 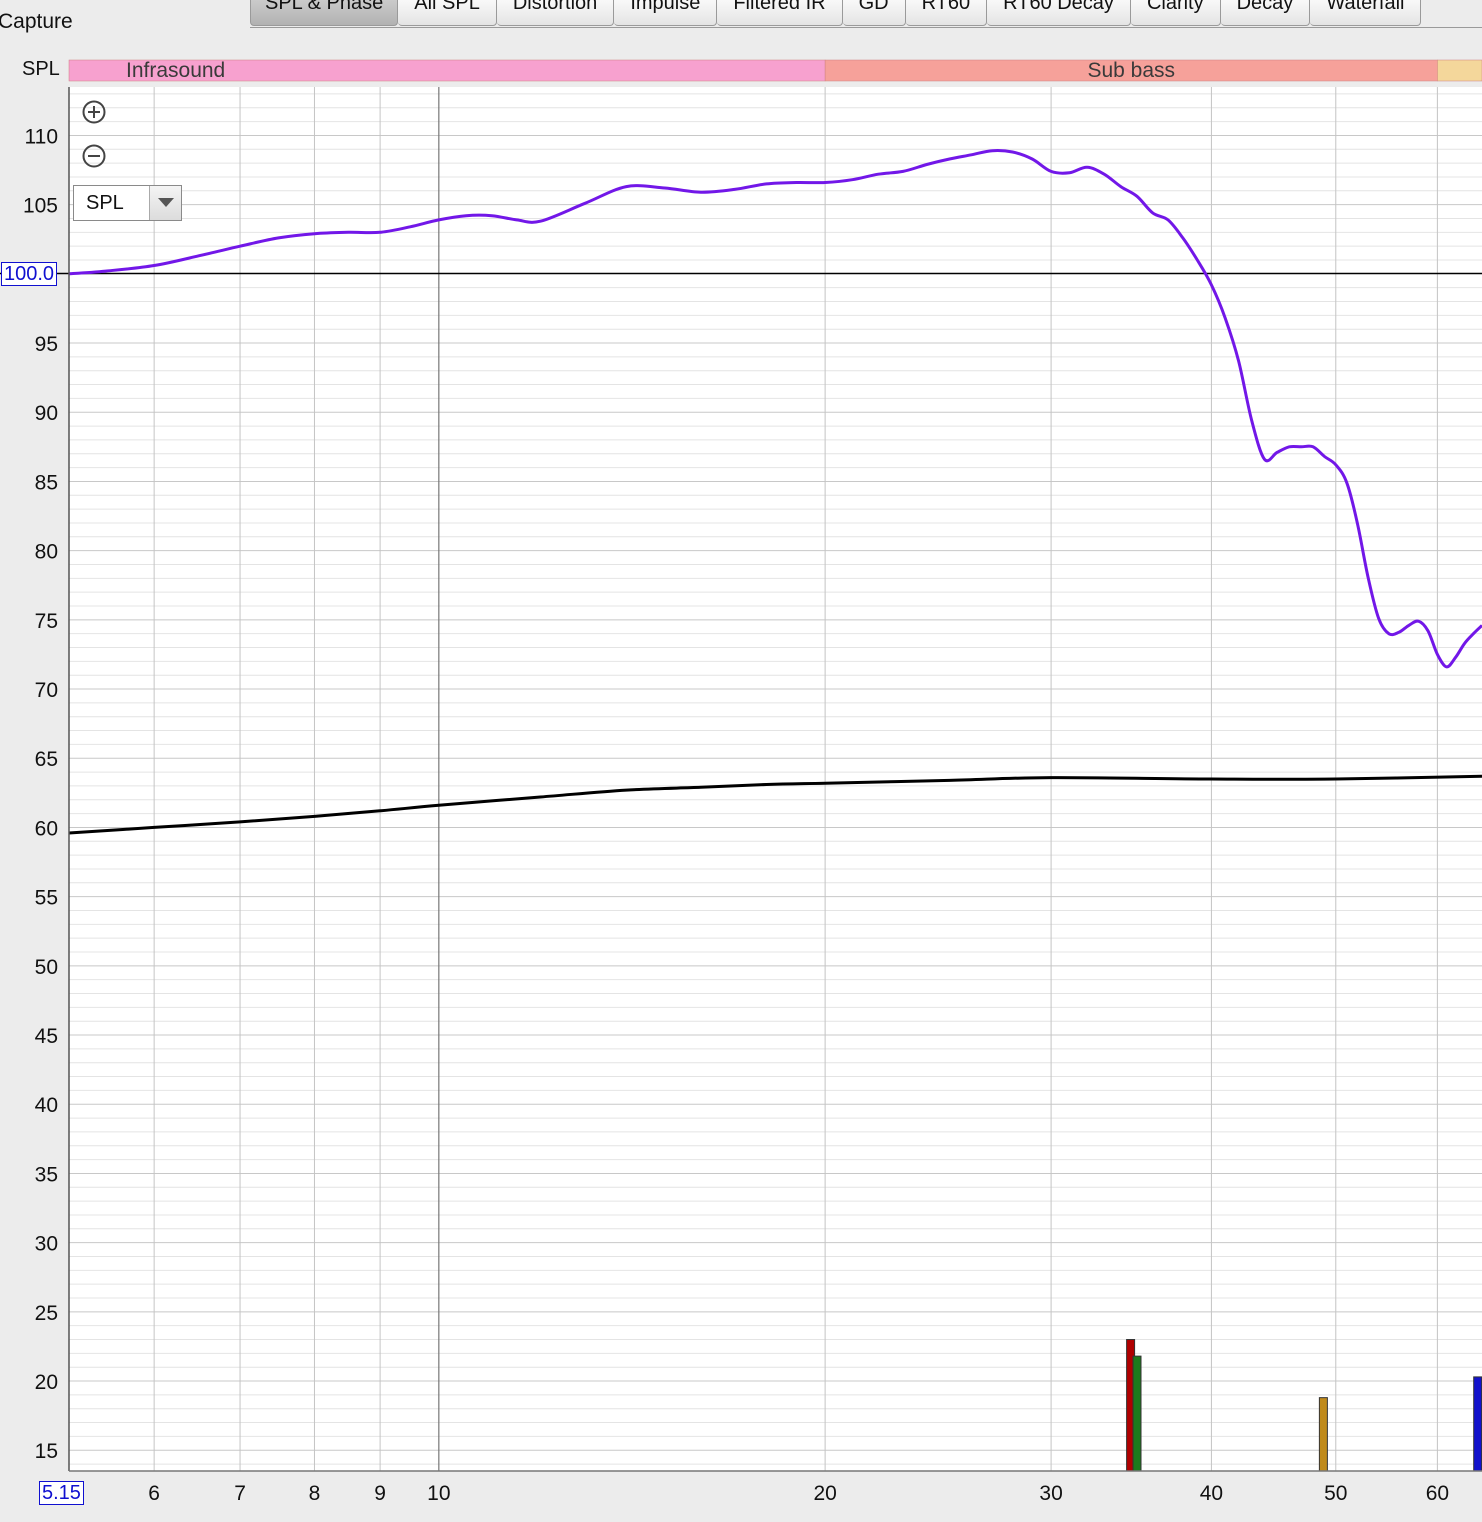 What do you see at coordinates (46, 1244) in the screenshot?
I see `y-tick-label: 30` at bounding box center [46, 1244].